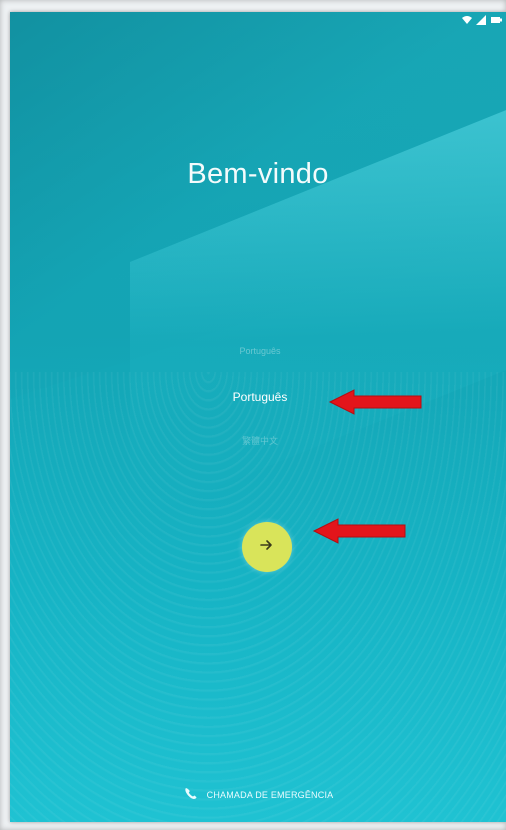  Describe the element at coordinates (497, 21) in the screenshot. I see `battery-icon` at that location.